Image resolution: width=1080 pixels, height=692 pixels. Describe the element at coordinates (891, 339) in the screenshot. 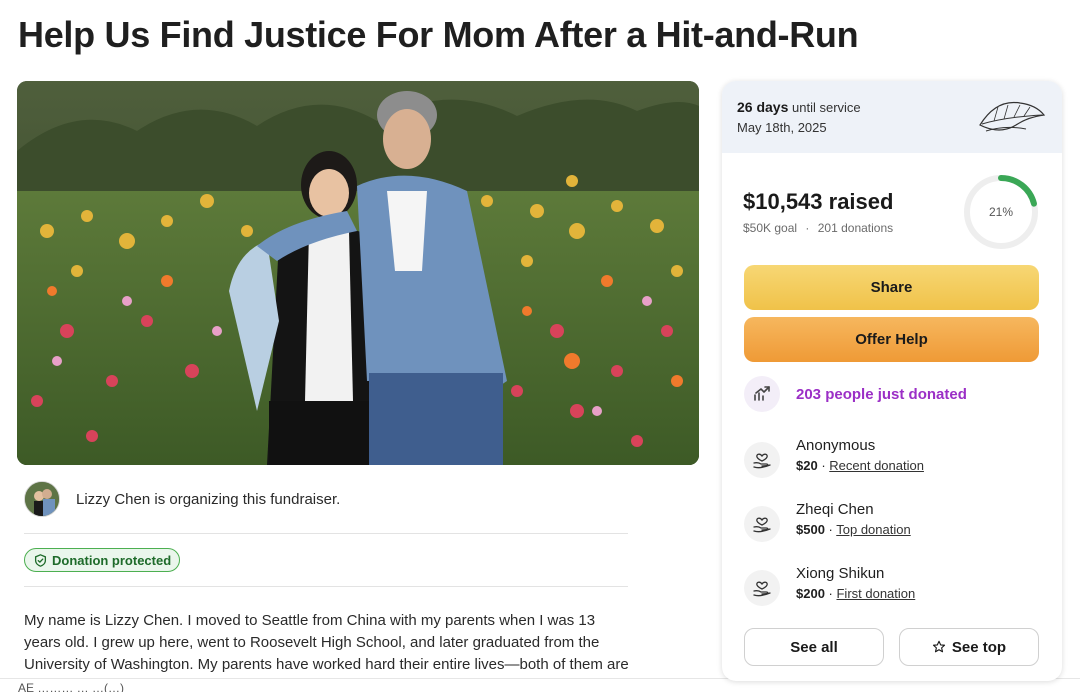

I see `offer-help-button: Offer Help` at that location.